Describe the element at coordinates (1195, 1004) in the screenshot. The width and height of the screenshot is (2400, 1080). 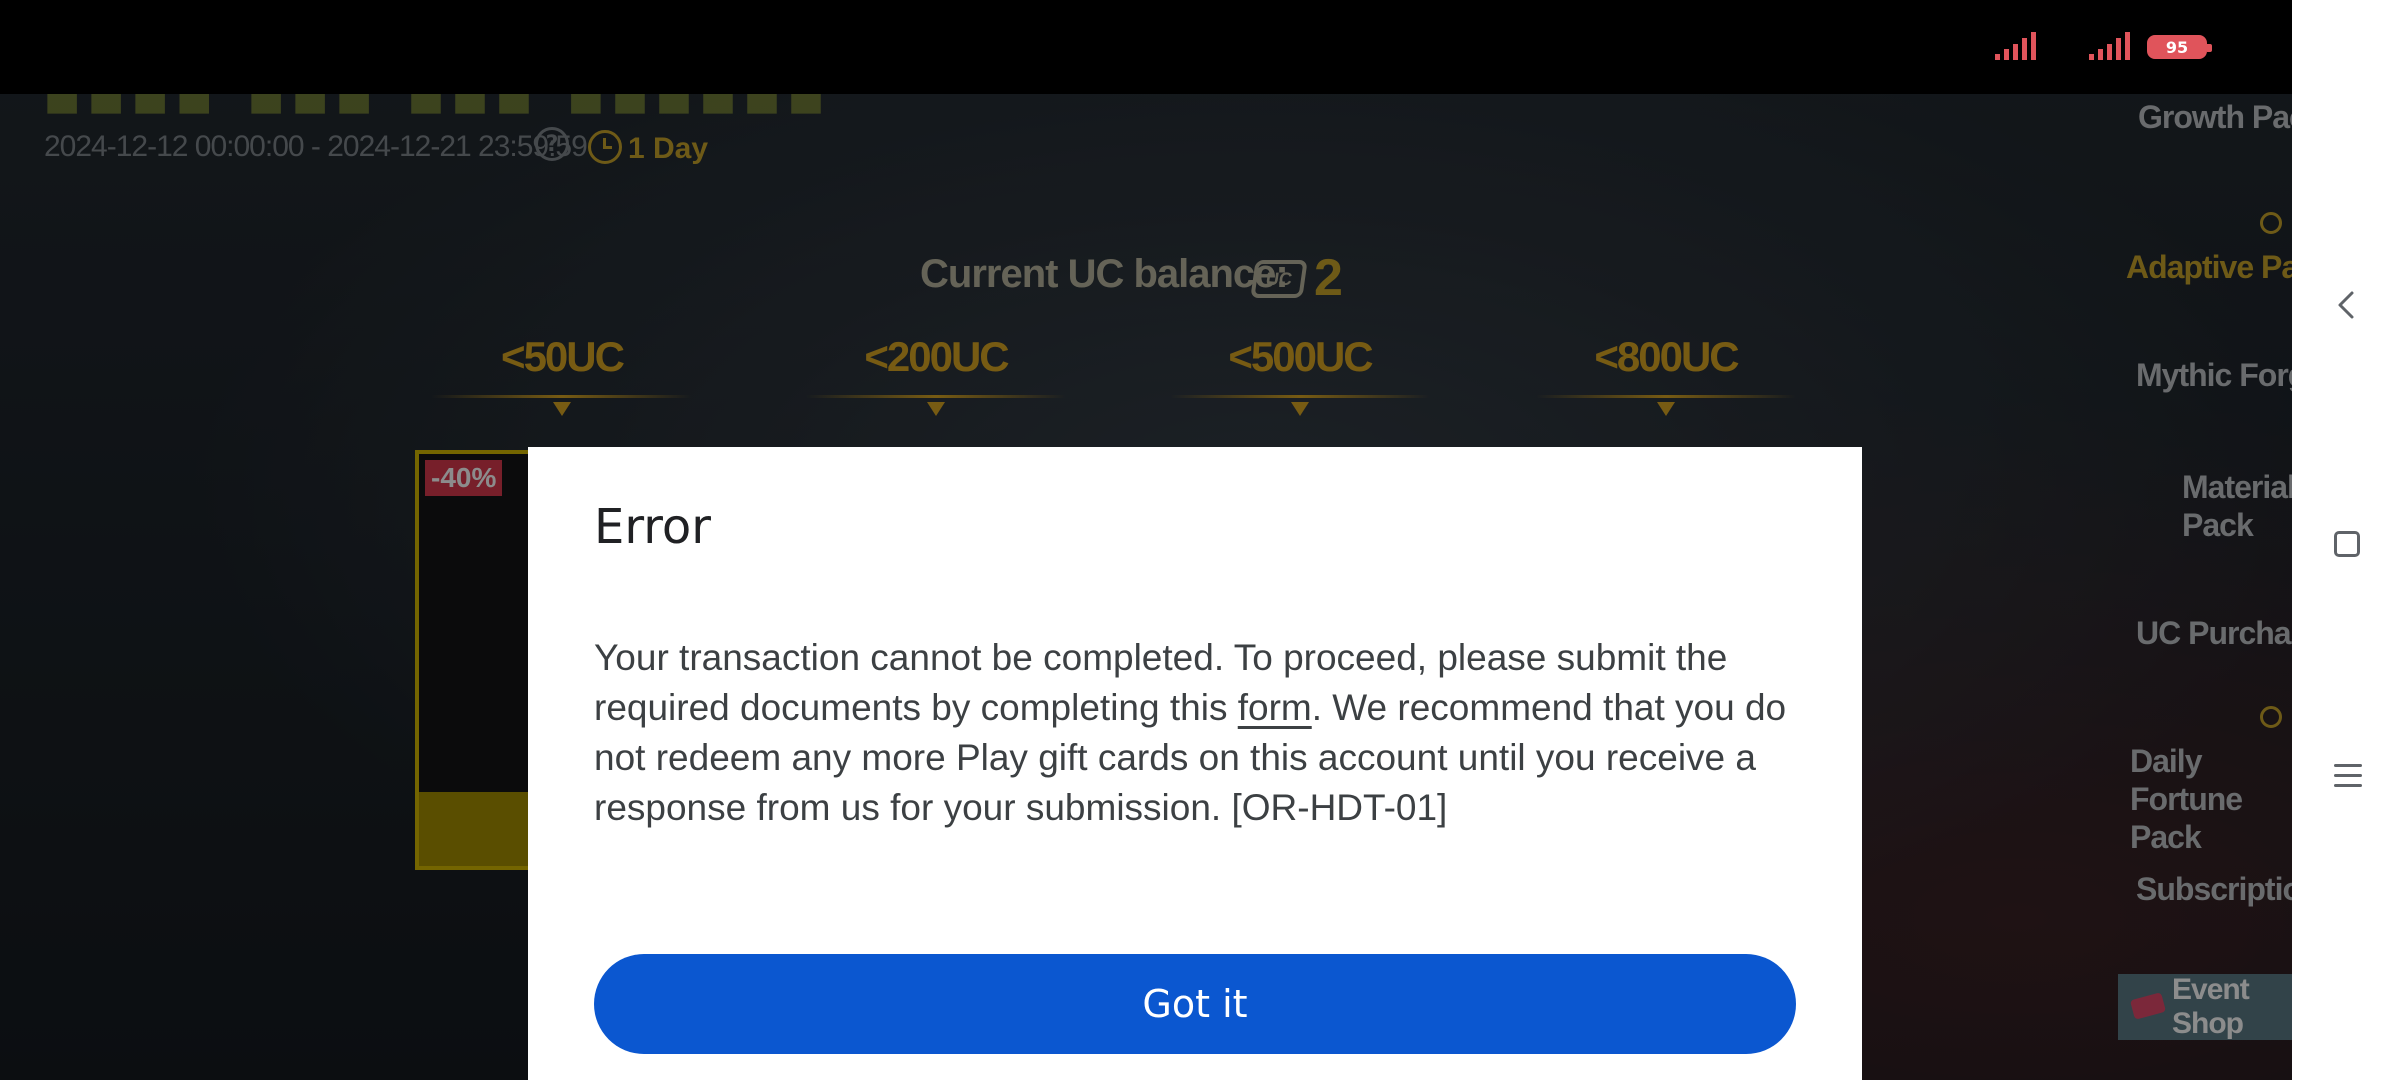
I see `got-it-button: Got it` at that location.